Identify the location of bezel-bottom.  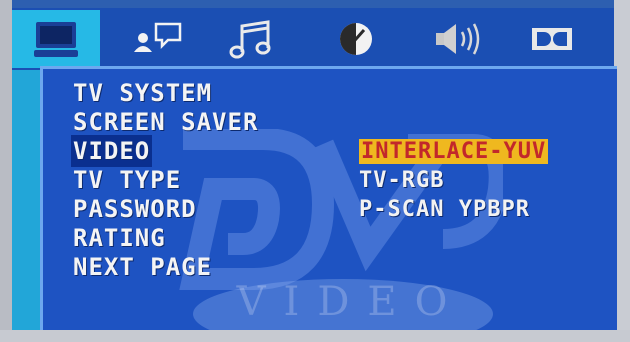
(315, 336).